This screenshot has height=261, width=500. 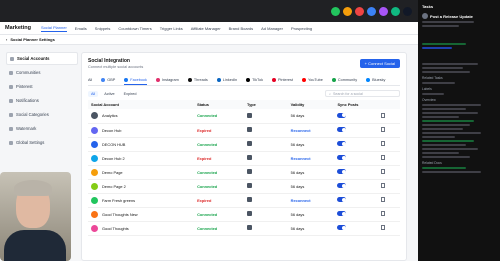 I want to click on nav-item: Trigger Links, so click(x=171, y=28).